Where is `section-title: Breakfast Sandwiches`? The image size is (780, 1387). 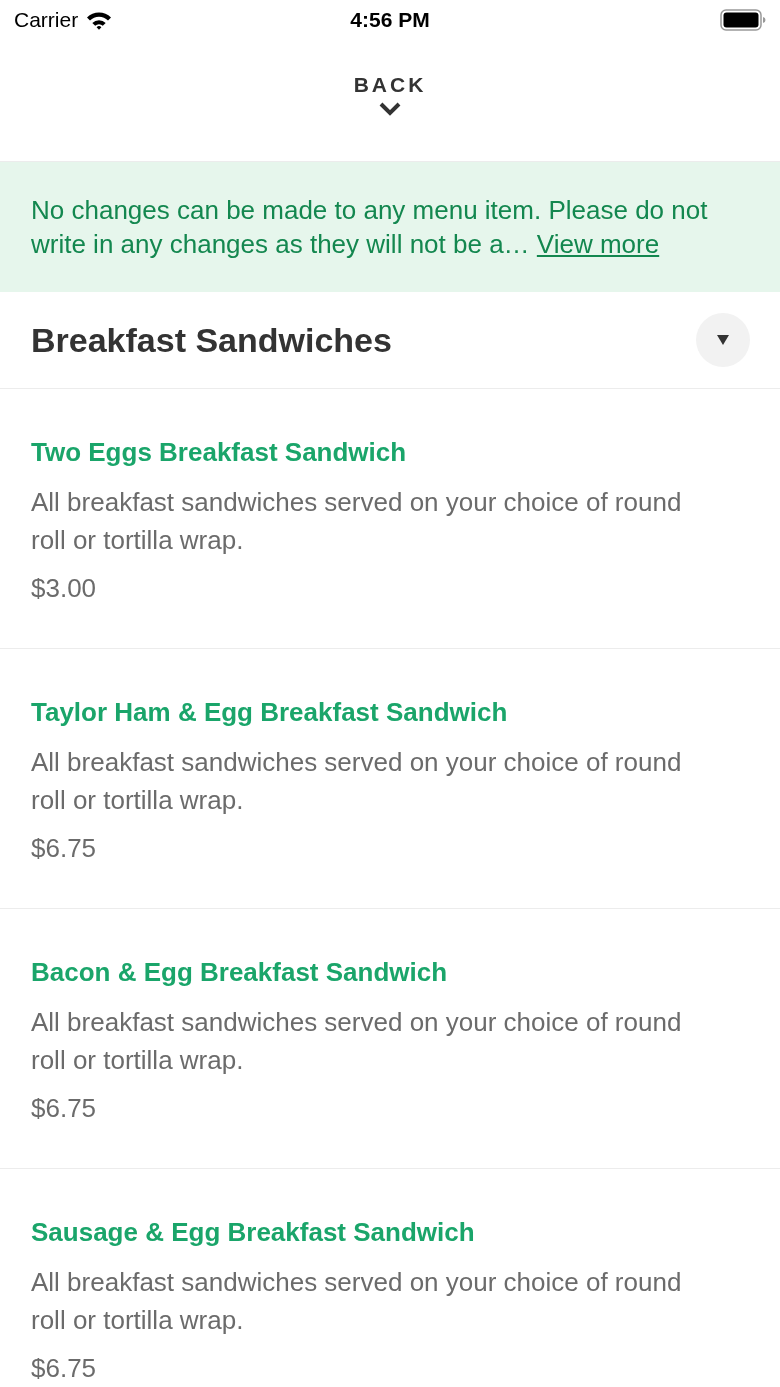
section-title: Breakfast Sandwiches is located at coordinates (211, 340).